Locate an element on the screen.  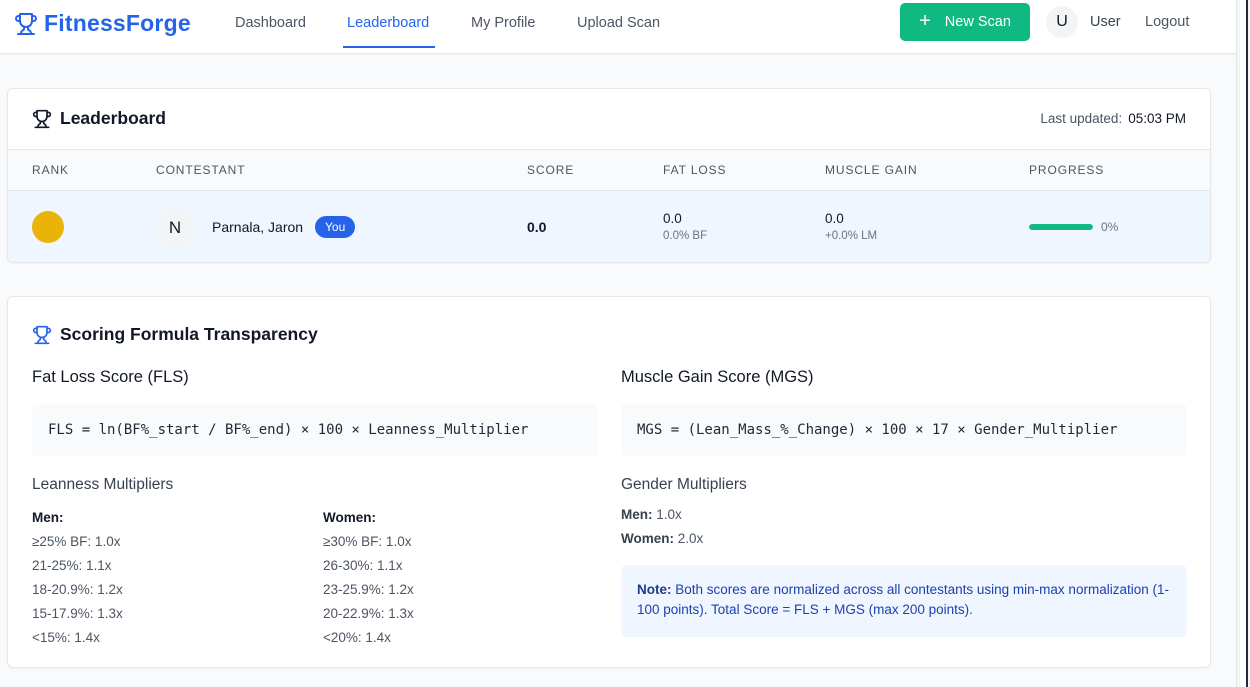
last-updated: Last updated: 05:03 PM is located at coordinates (1113, 118).